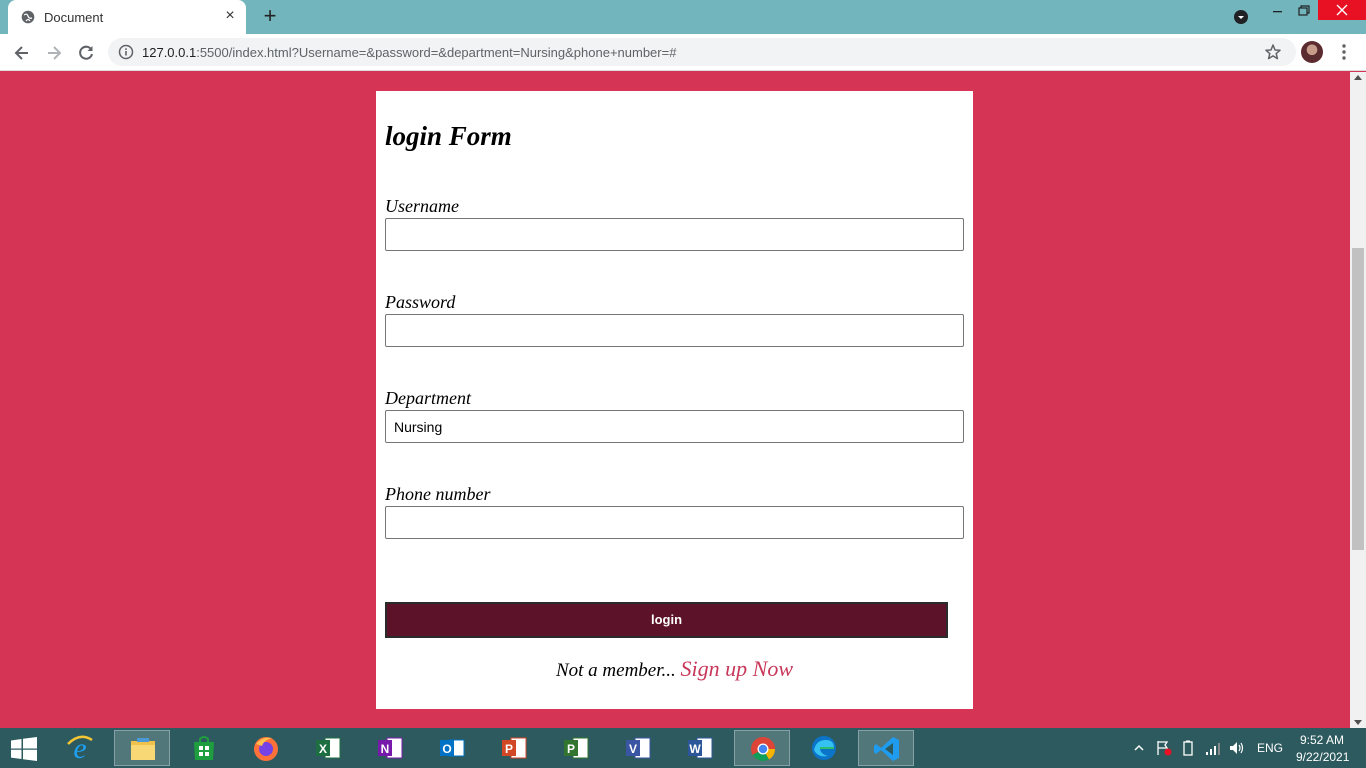 The image size is (1366, 768). I want to click on department-input, so click(674, 426).